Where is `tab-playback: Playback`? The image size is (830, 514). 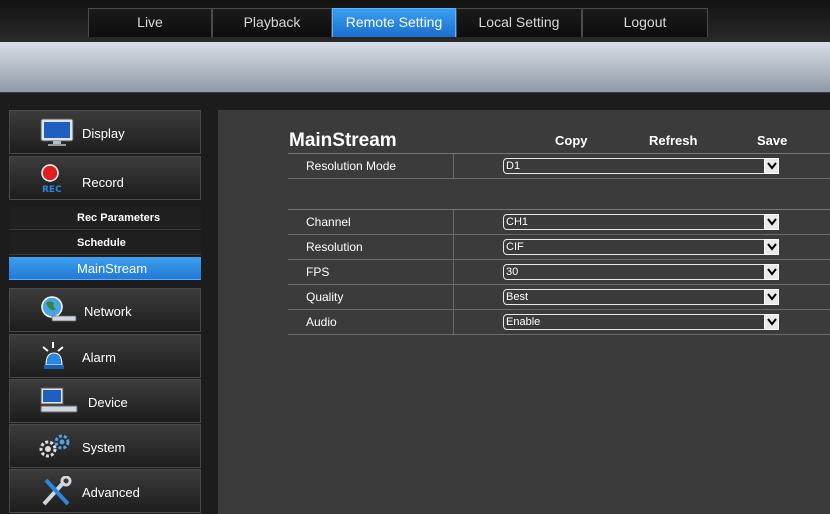 tab-playback: Playback is located at coordinates (272, 22).